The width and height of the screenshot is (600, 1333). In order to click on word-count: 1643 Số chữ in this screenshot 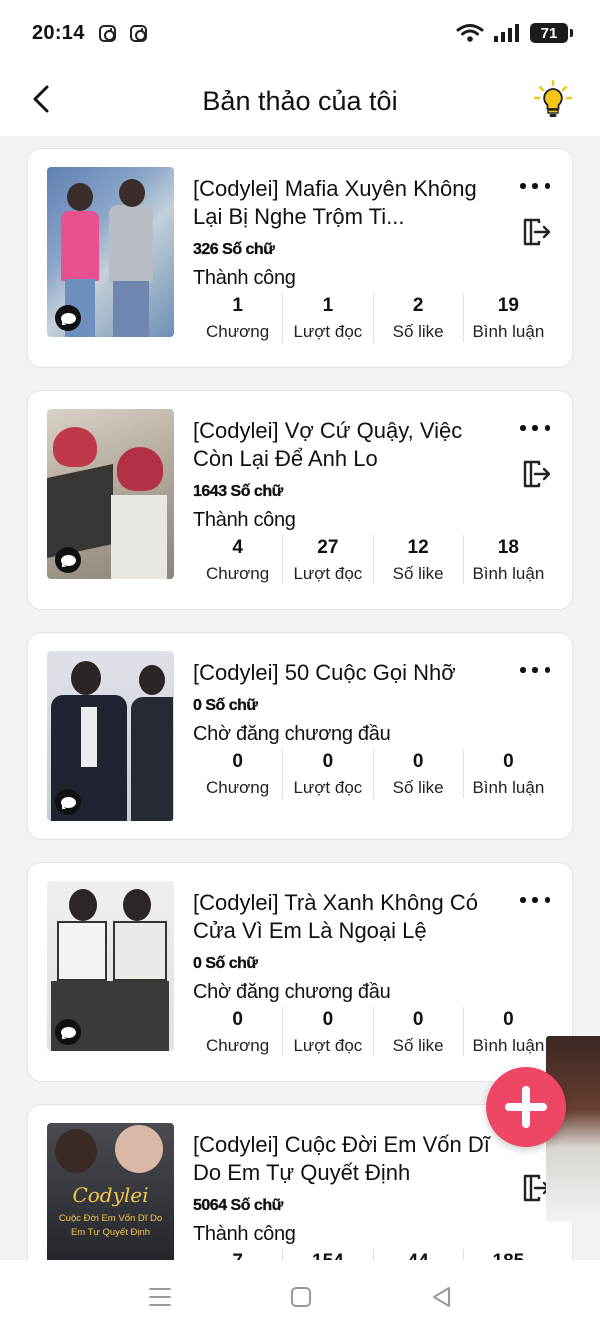, I will do `click(238, 491)`.